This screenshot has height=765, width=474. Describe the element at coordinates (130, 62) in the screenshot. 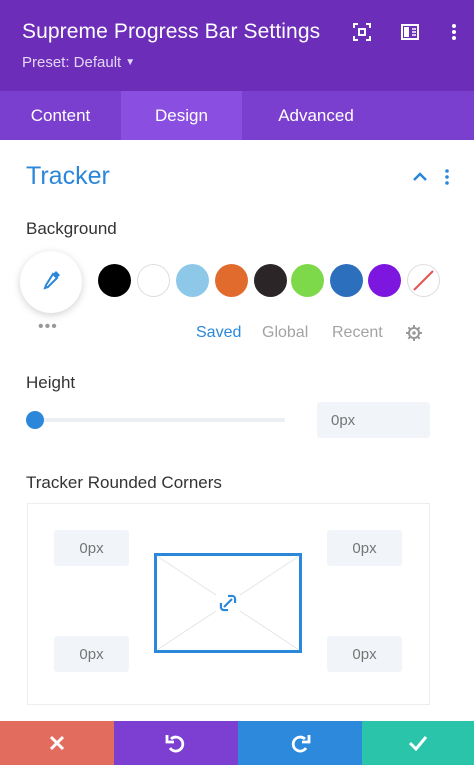

I see `caret-down-icon: ▼` at that location.